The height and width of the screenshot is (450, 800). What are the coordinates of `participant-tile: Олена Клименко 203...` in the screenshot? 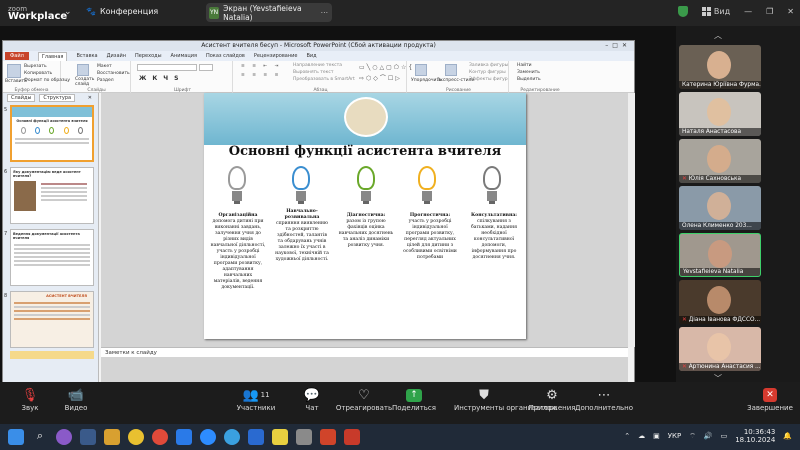 It's located at (720, 208).